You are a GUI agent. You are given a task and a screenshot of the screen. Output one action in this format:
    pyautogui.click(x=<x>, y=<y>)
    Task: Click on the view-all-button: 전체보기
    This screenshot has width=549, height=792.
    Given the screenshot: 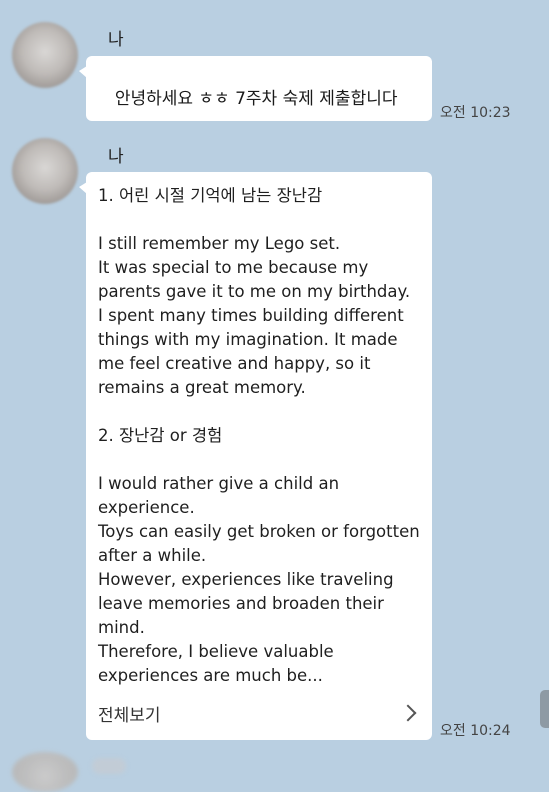 What is the action you would take?
    pyautogui.click(x=259, y=713)
    